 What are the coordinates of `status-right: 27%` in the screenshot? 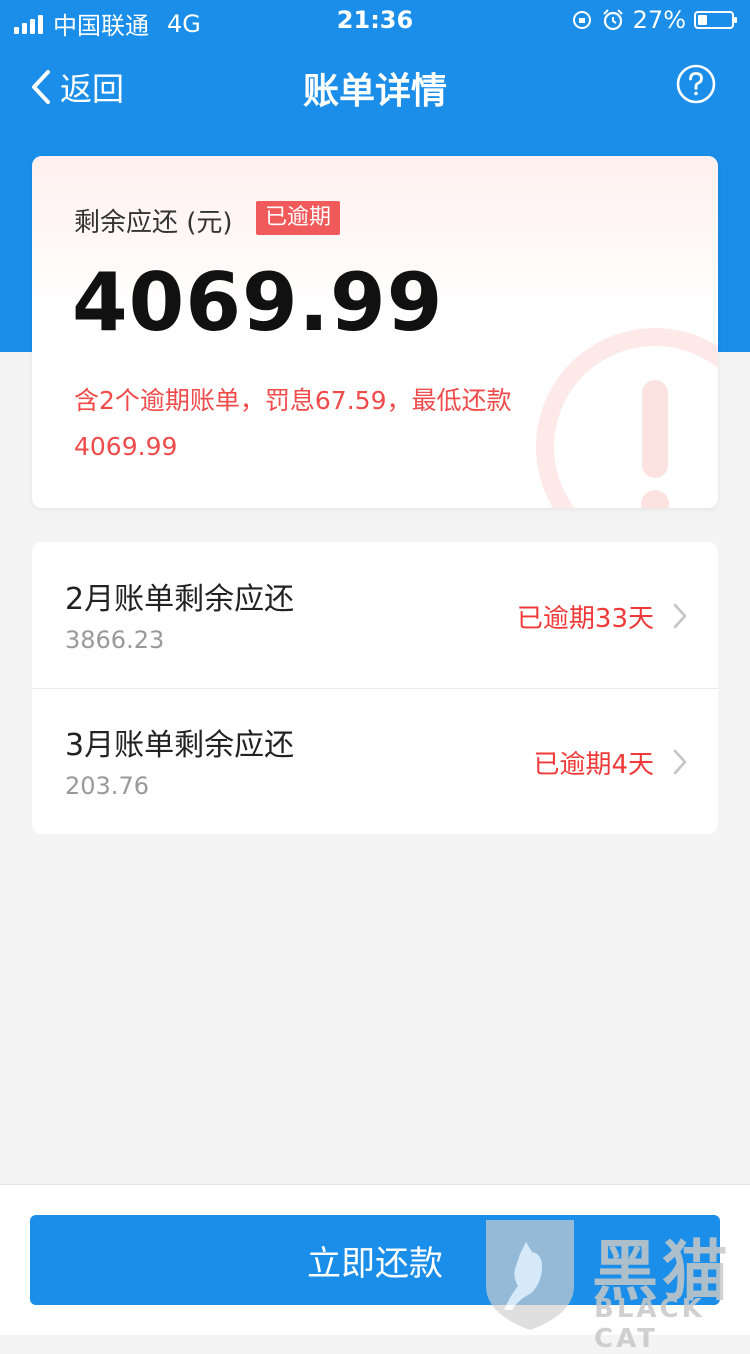 It's located at (654, 20).